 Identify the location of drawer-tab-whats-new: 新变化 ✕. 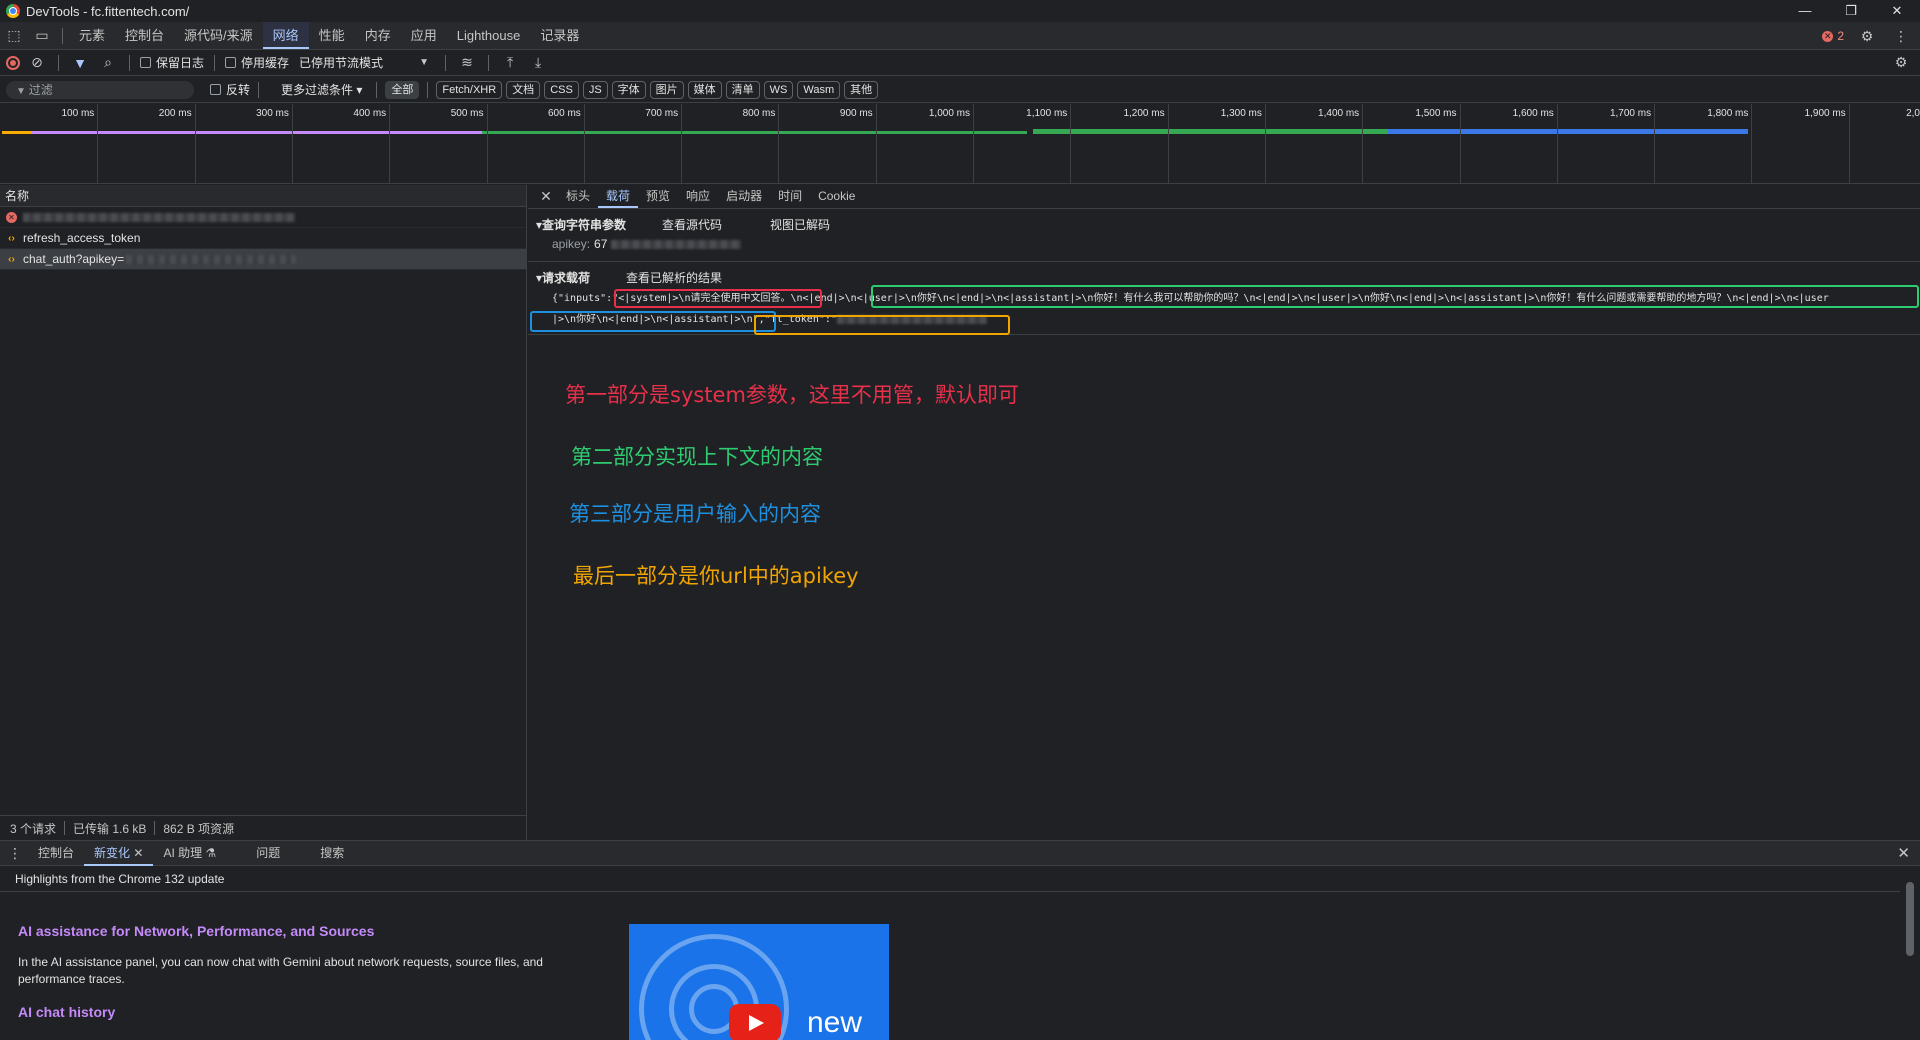
(119, 853).